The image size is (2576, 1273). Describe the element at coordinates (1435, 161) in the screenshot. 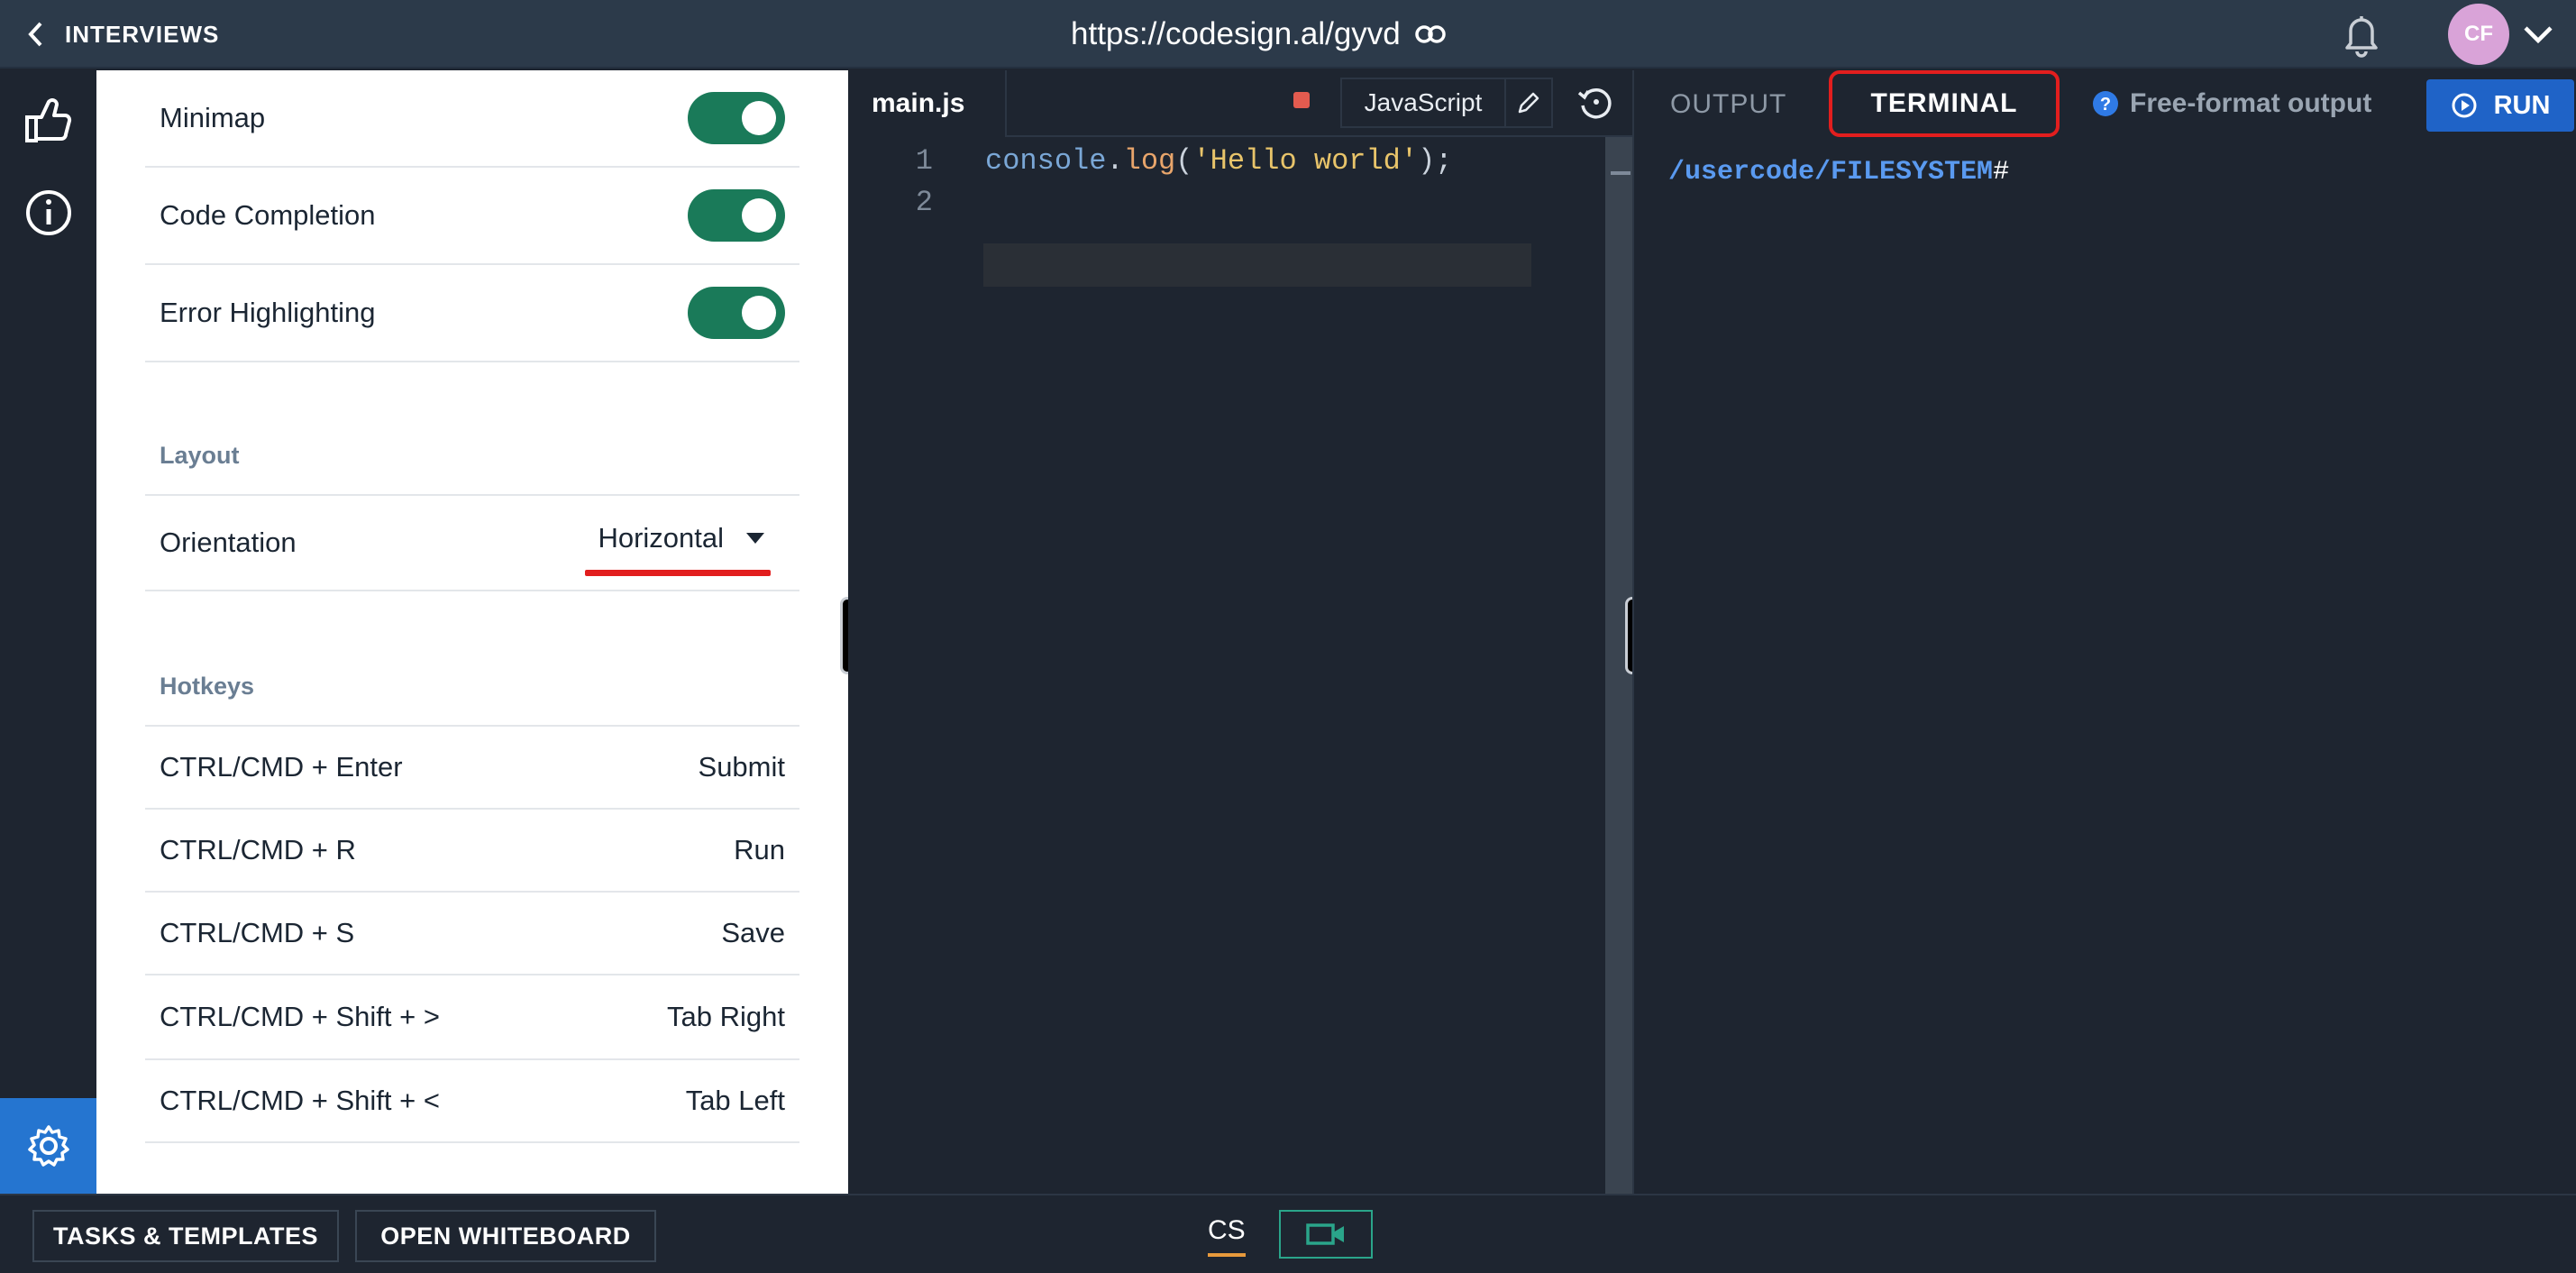

I see `code-token: );` at that location.